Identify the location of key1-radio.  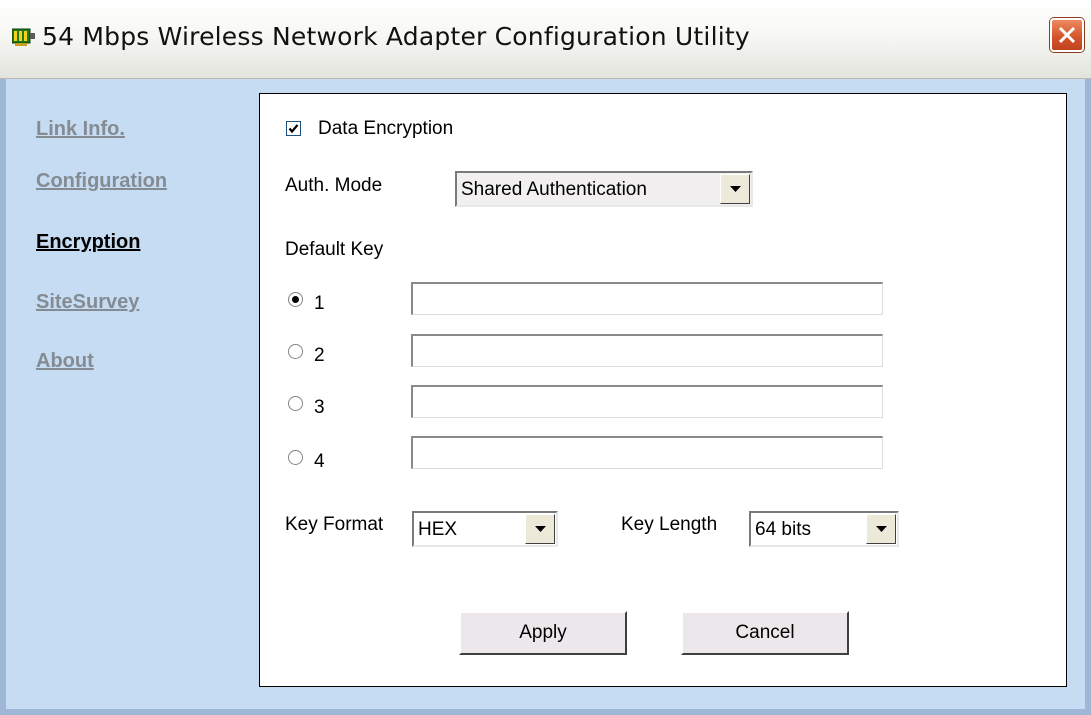
(295, 299).